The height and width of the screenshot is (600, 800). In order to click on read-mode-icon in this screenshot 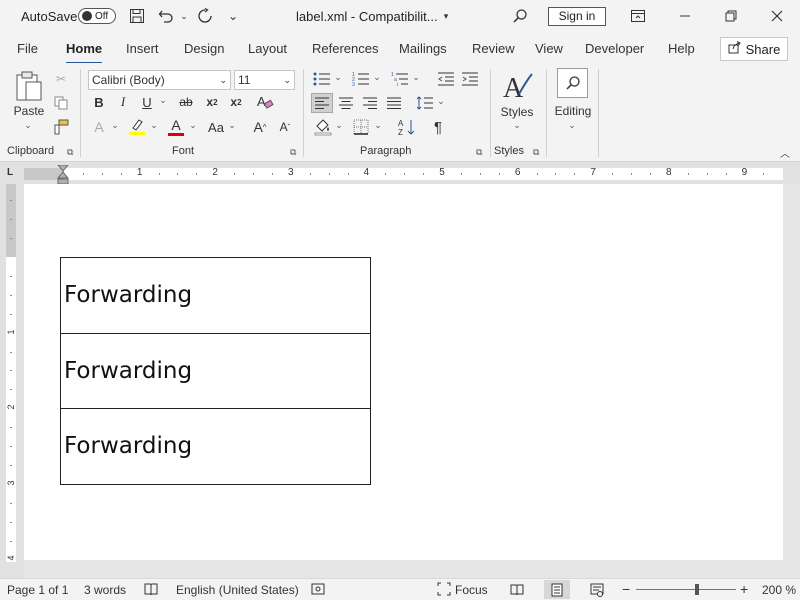, I will do `click(517, 589)`.